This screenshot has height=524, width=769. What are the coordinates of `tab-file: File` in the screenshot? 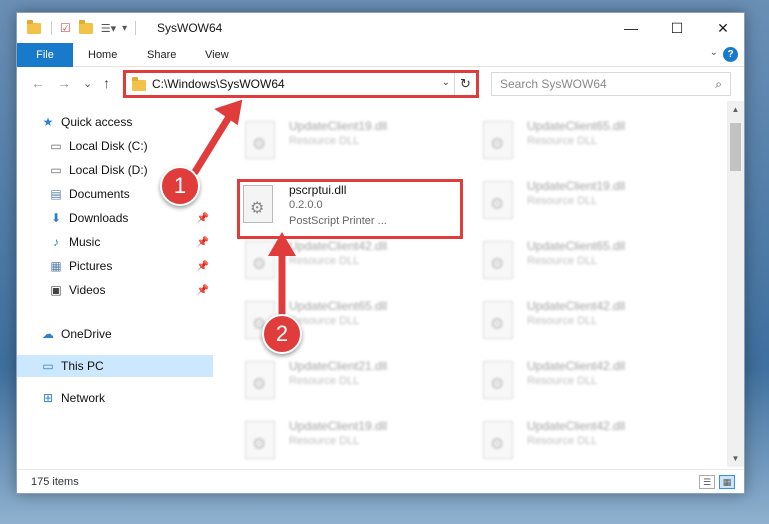 It's located at (45, 55).